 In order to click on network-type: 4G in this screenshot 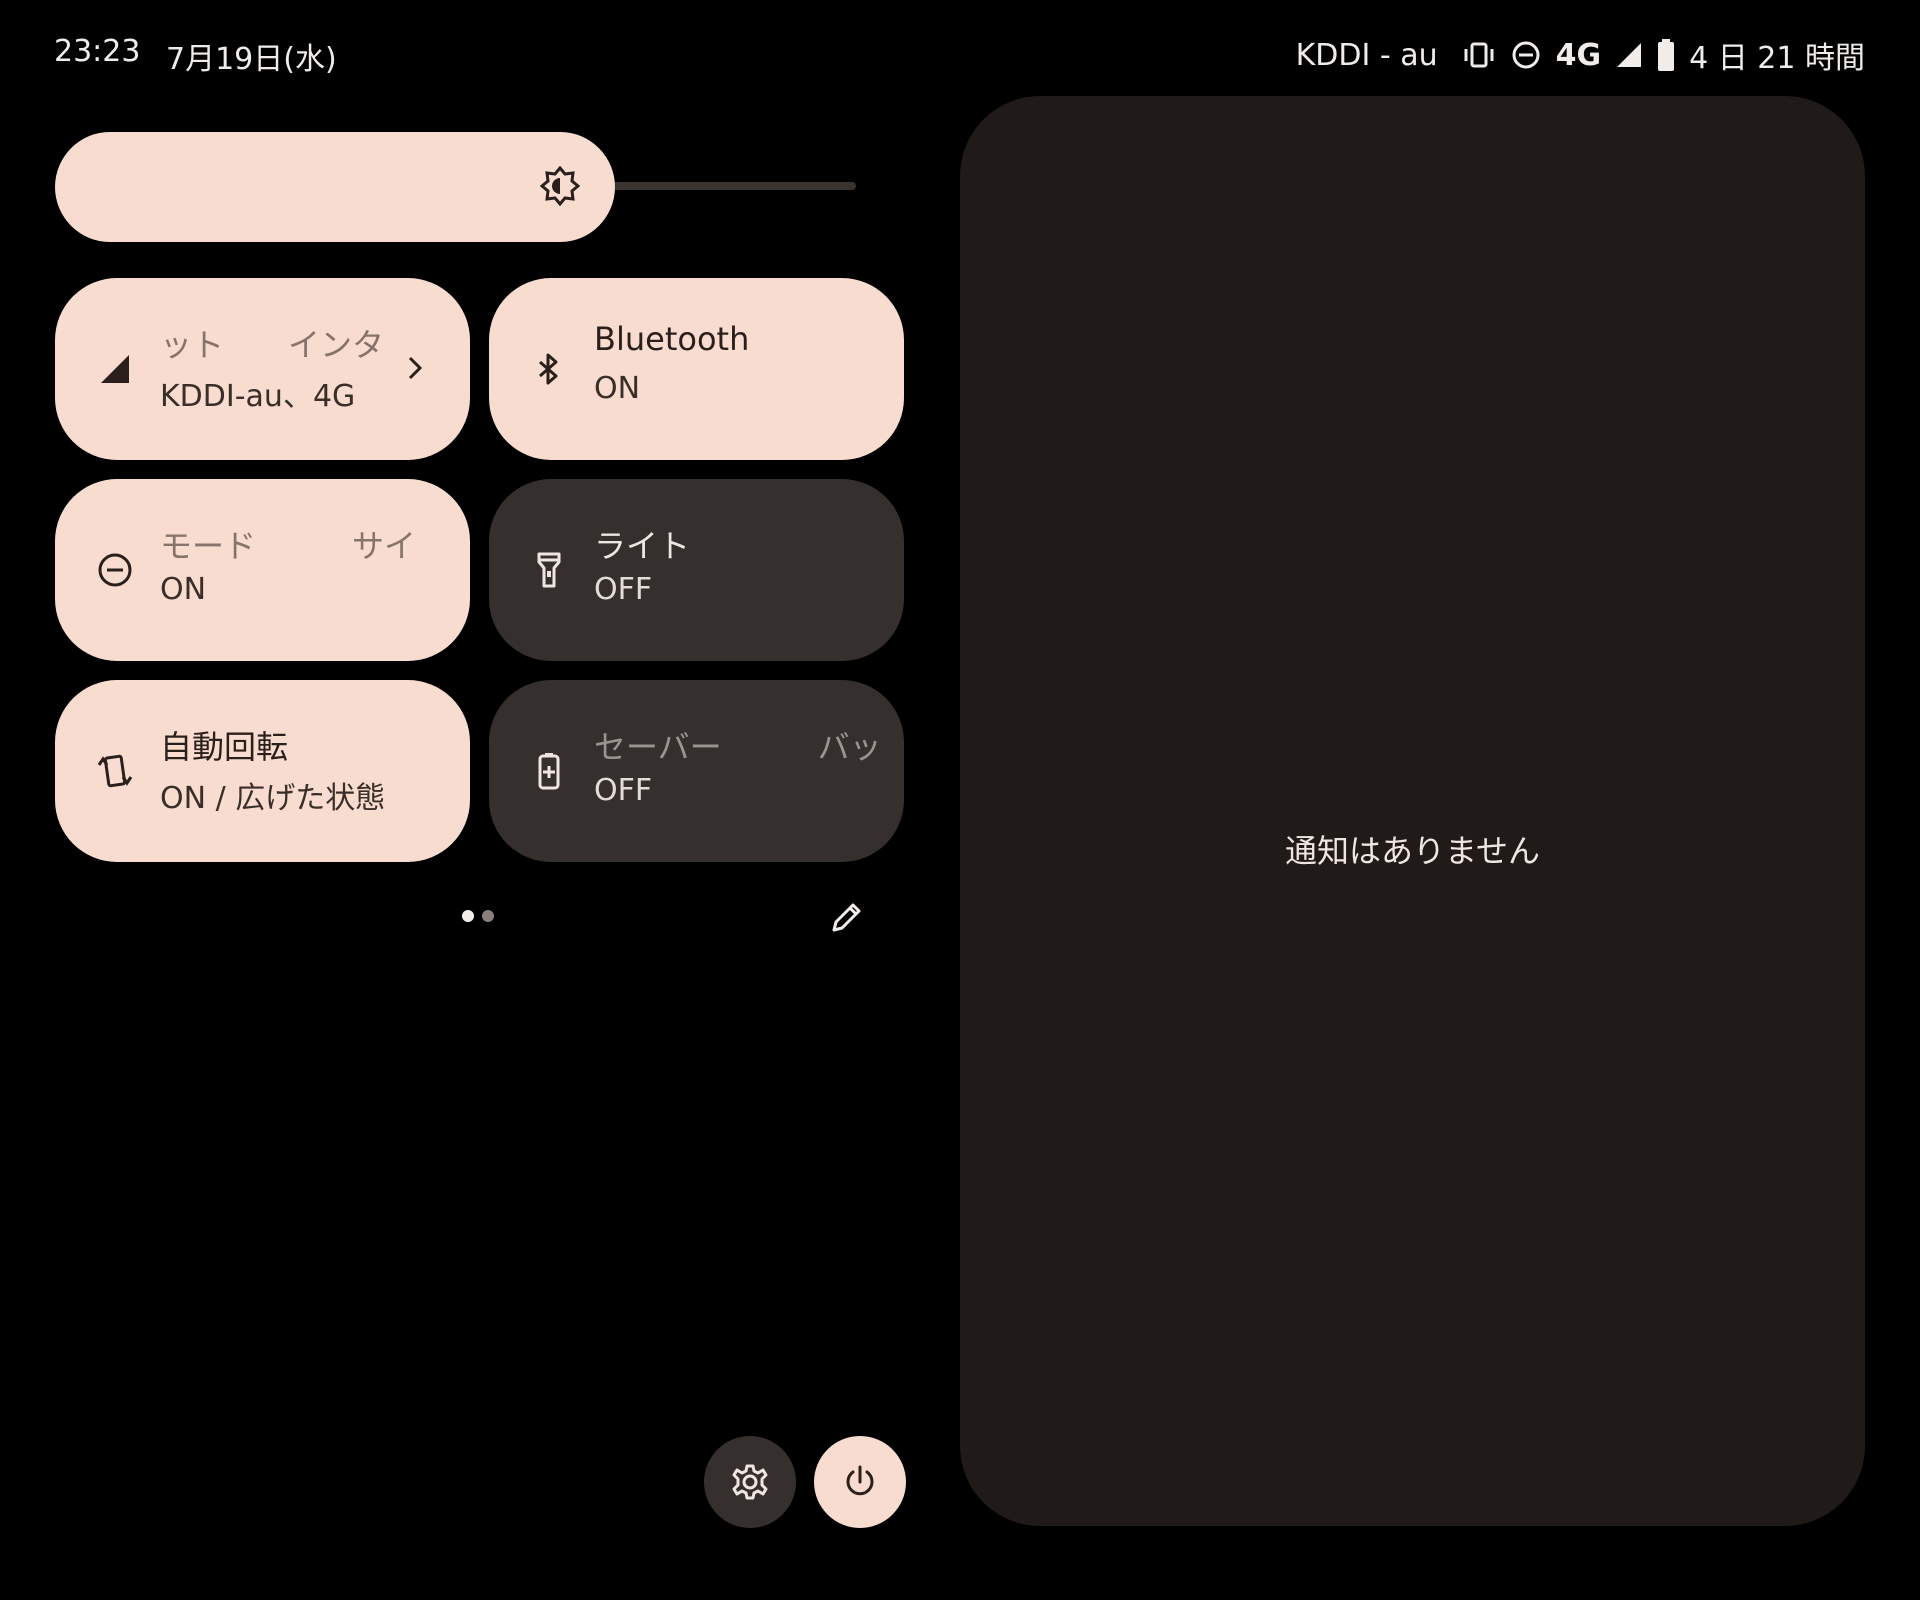, I will do `click(1578, 55)`.